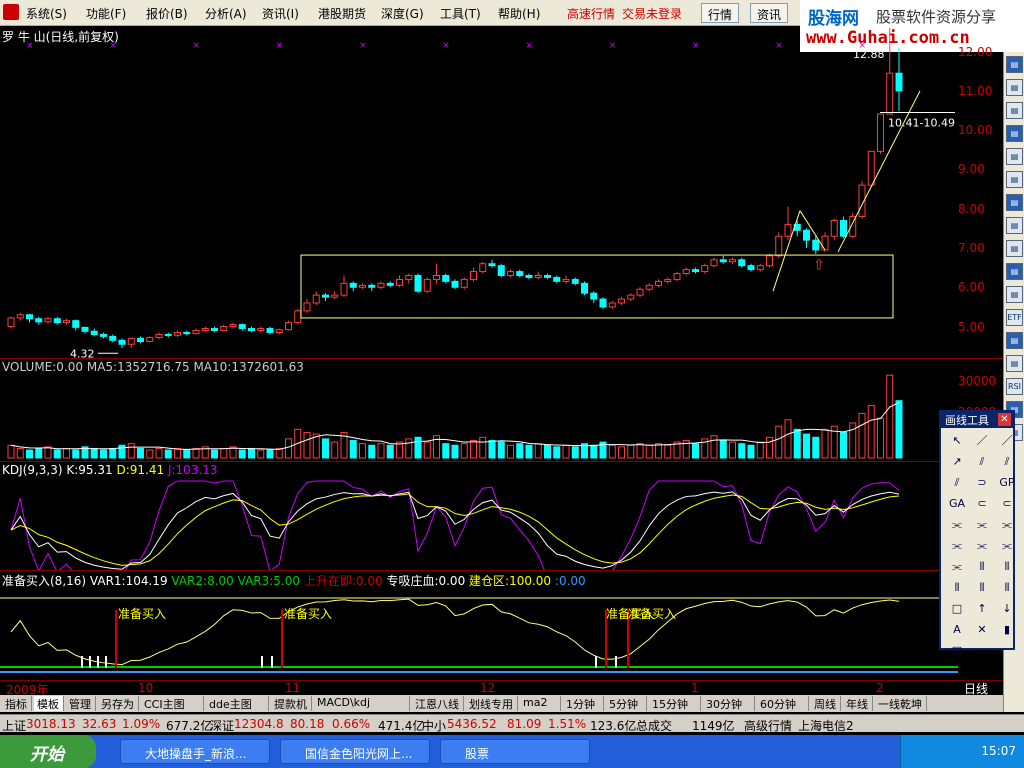 This screenshot has width=1024, height=768. Describe the element at coordinates (172, 703) in the screenshot. I see `indicator-tab: CCI主图` at that location.